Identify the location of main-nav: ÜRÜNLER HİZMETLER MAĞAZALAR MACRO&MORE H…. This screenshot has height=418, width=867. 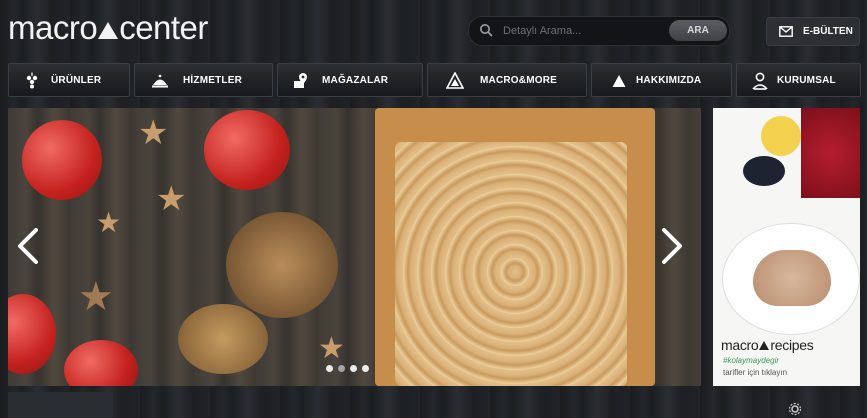
(434, 80).